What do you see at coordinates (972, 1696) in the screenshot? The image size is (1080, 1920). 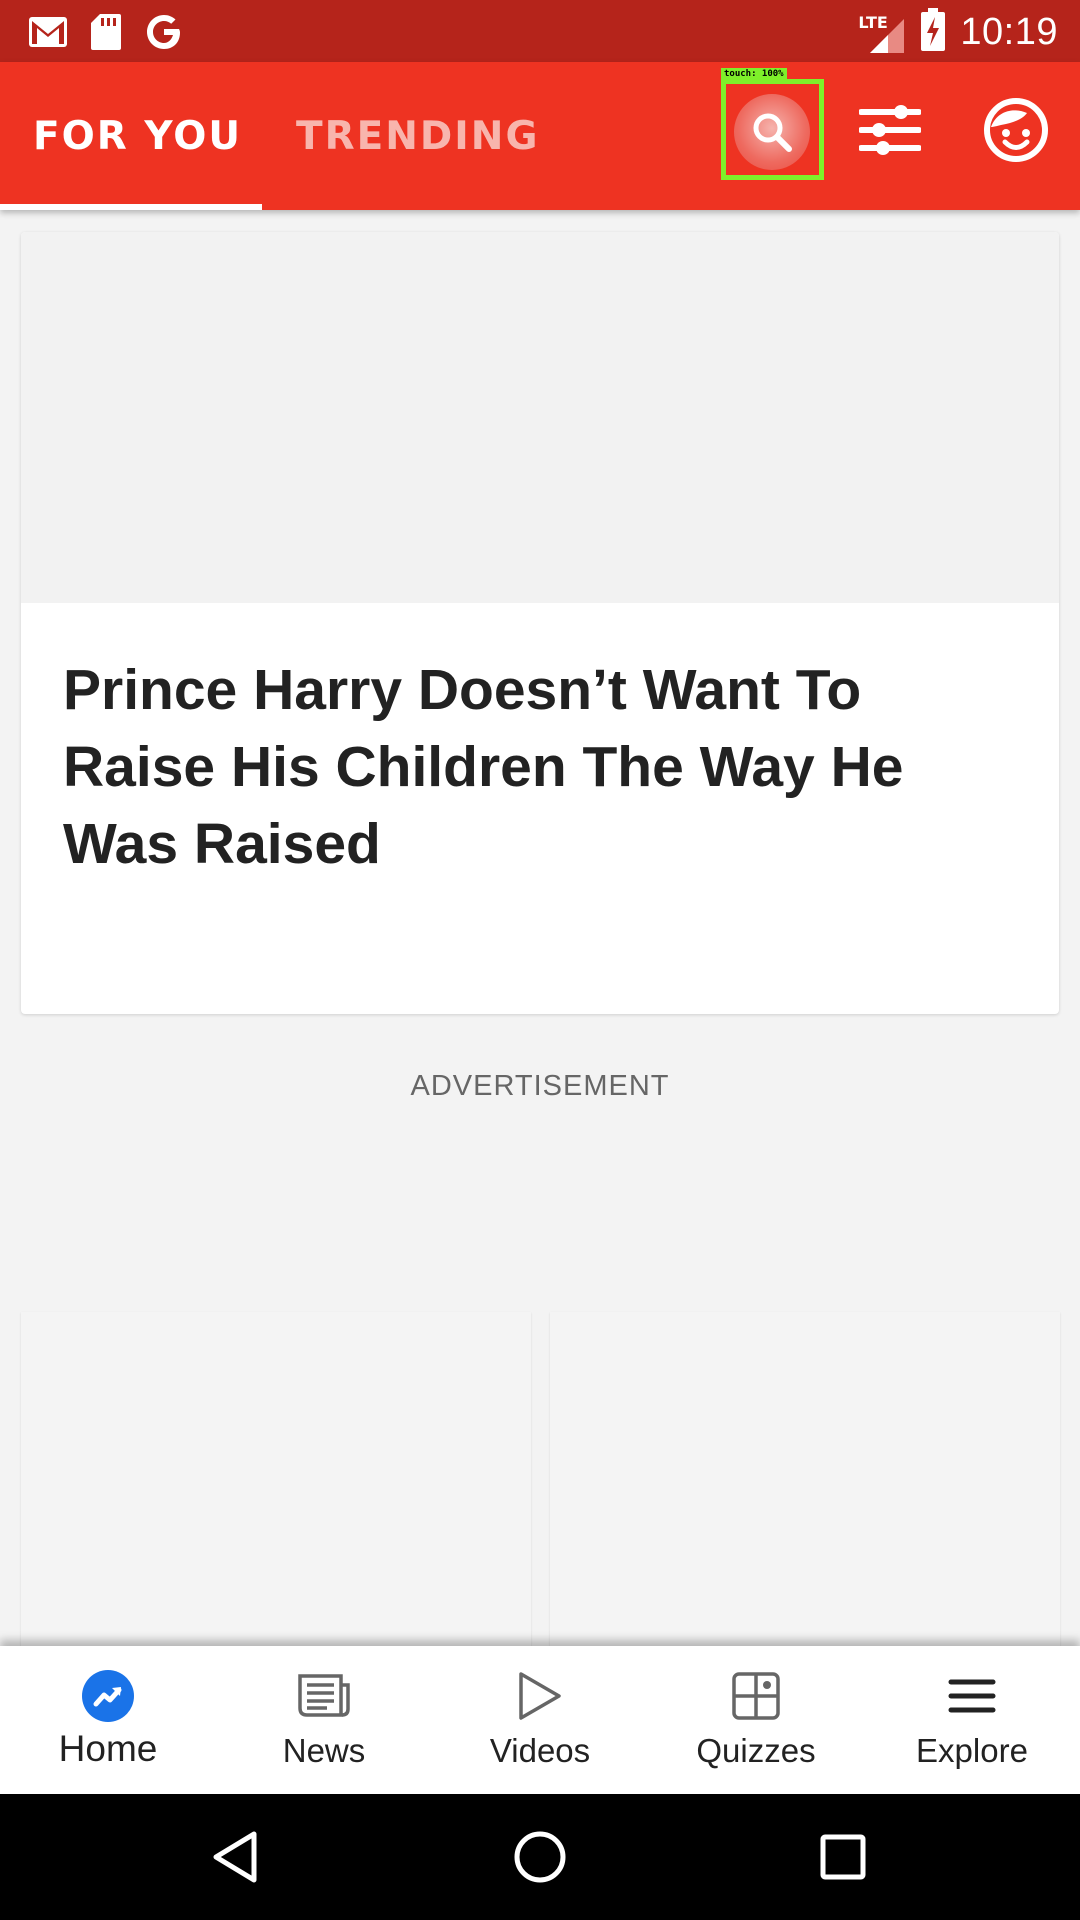 I see `menu-icon` at bounding box center [972, 1696].